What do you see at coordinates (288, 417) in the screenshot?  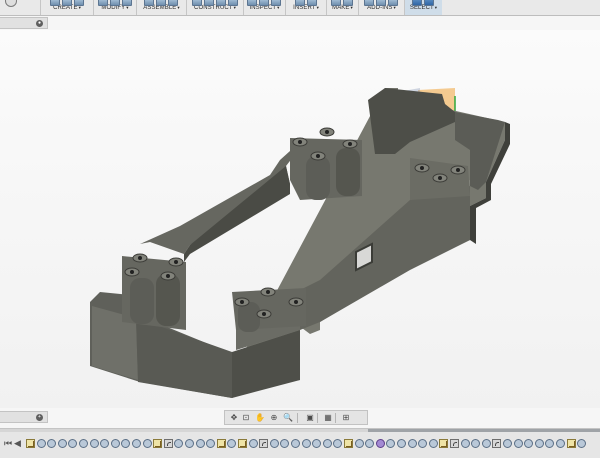 I see `zoom-window-icon: 🔍` at bounding box center [288, 417].